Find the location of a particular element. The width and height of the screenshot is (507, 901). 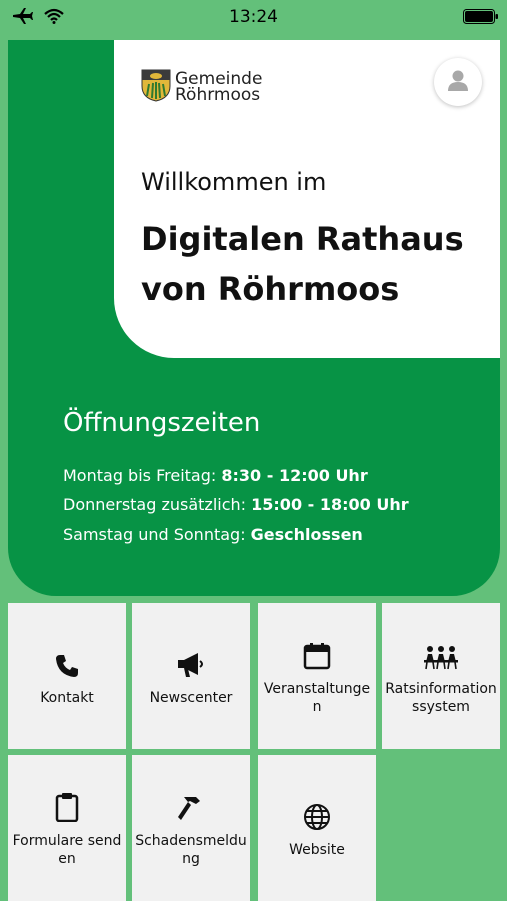

hours-day: Montag bis Freitag: is located at coordinates (140, 475).